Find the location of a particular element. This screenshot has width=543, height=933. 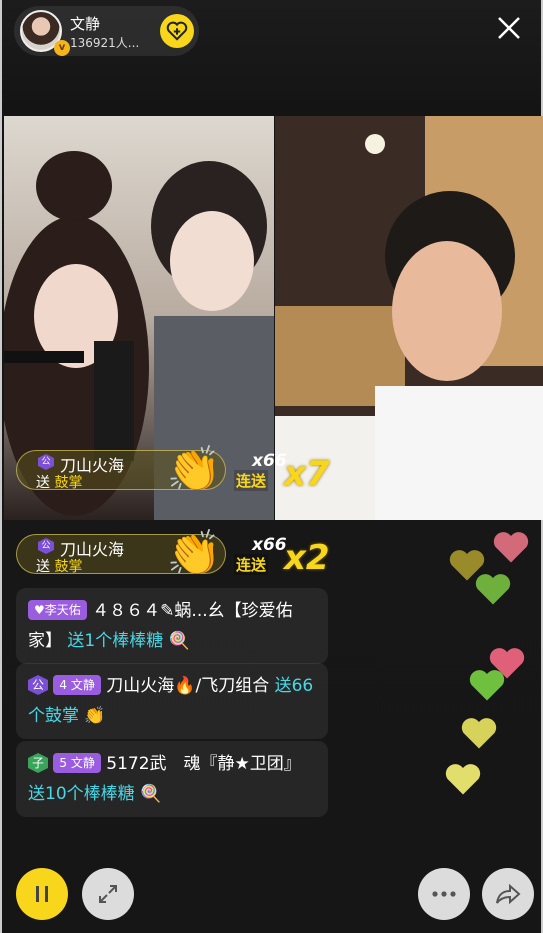

more-icon is located at coordinates (444, 894).